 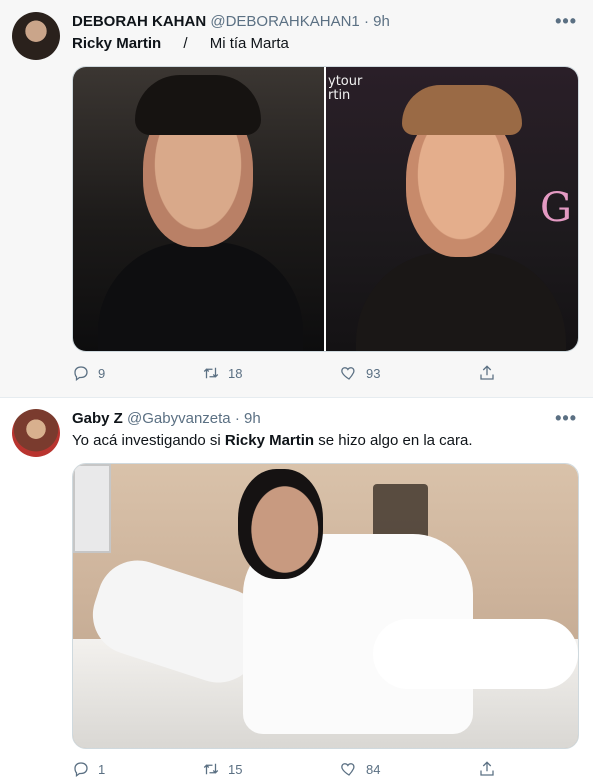 What do you see at coordinates (102, 769) in the screenshot?
I see `reply-count: 1` at bounding box center [102, 769].